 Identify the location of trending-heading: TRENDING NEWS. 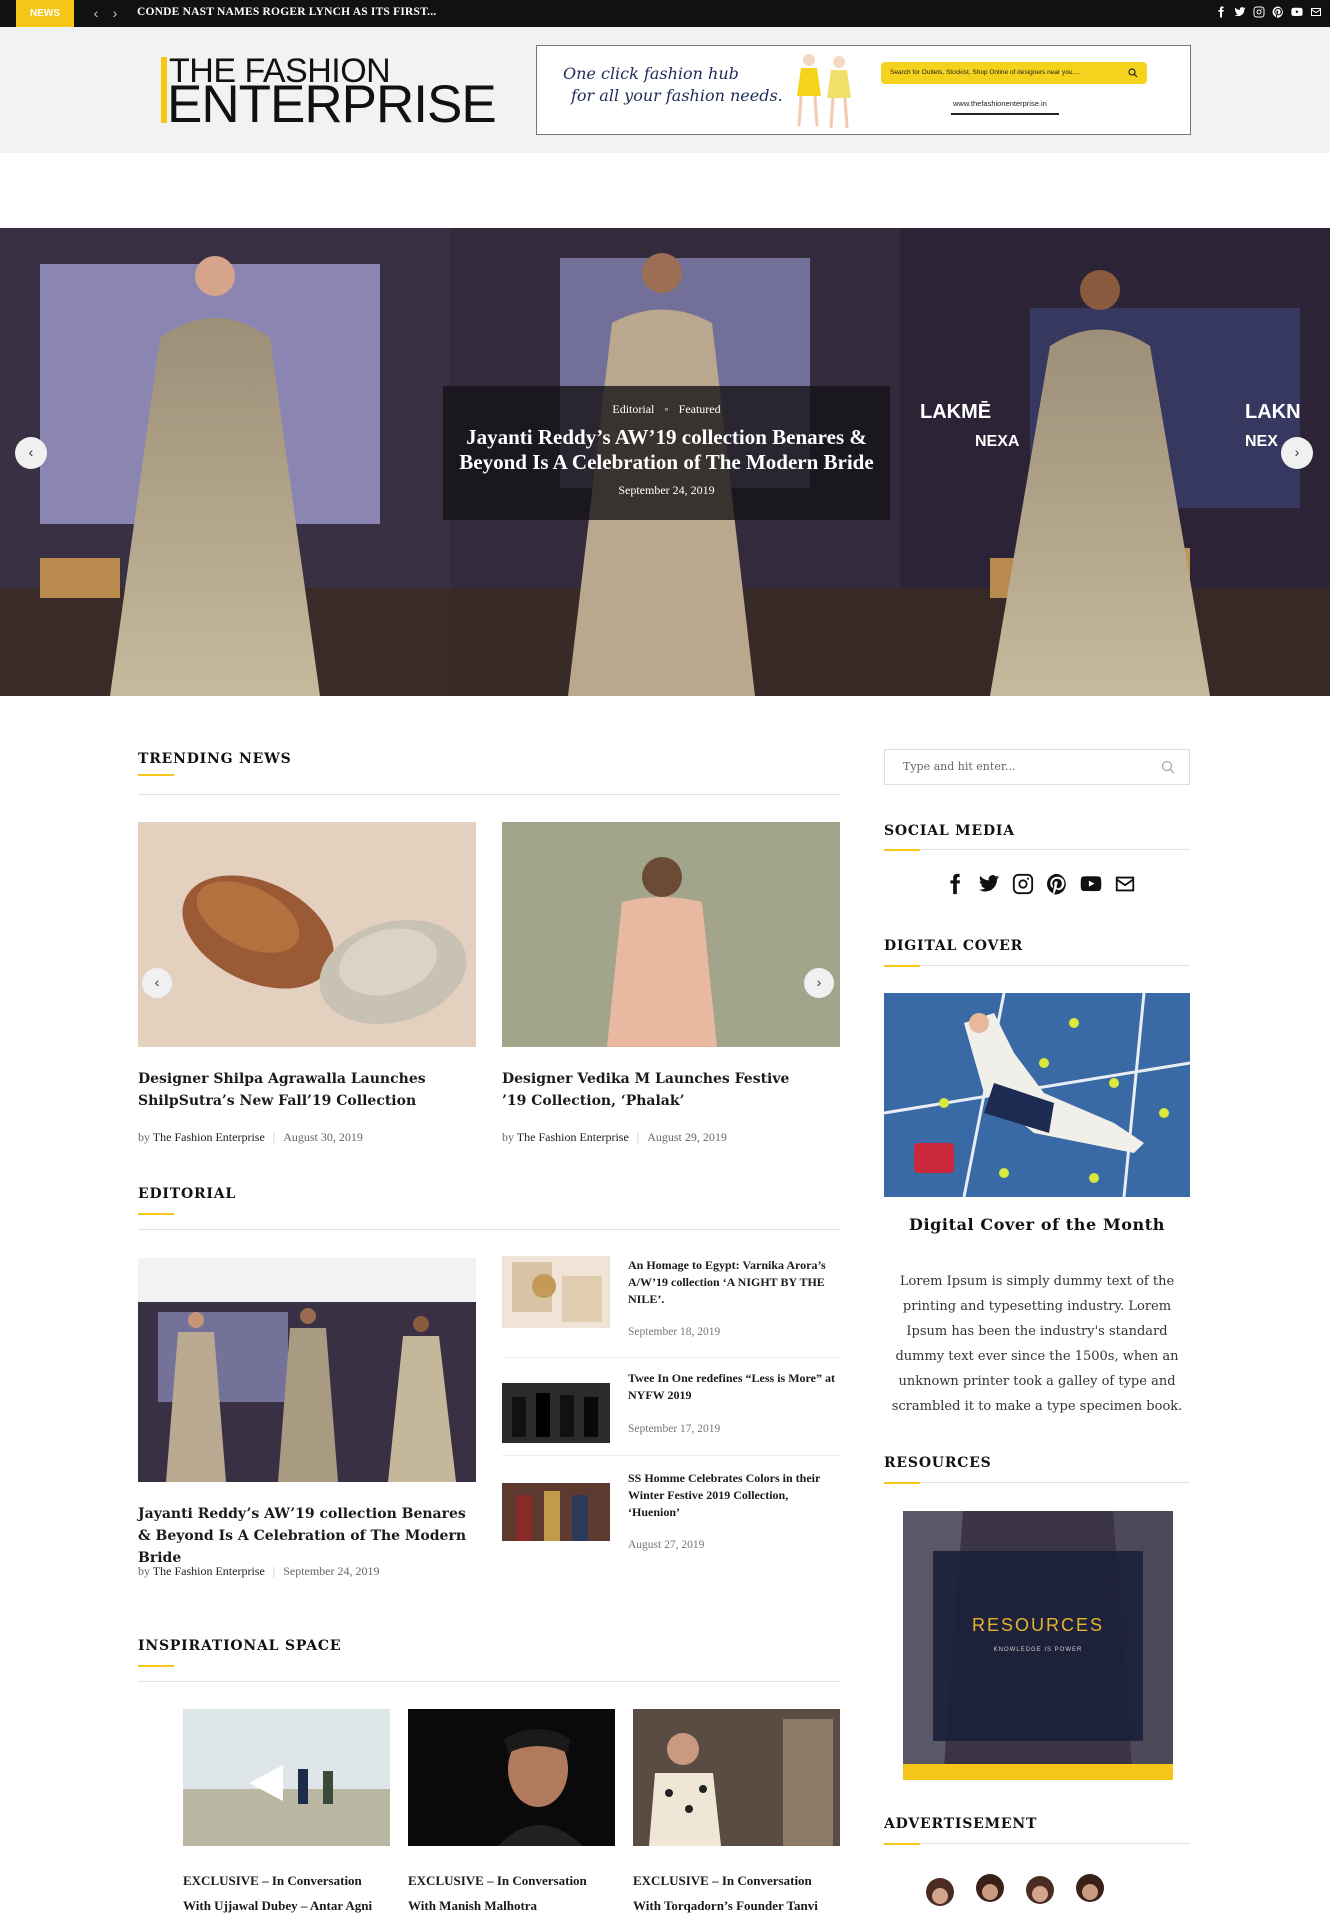
(215, 759).